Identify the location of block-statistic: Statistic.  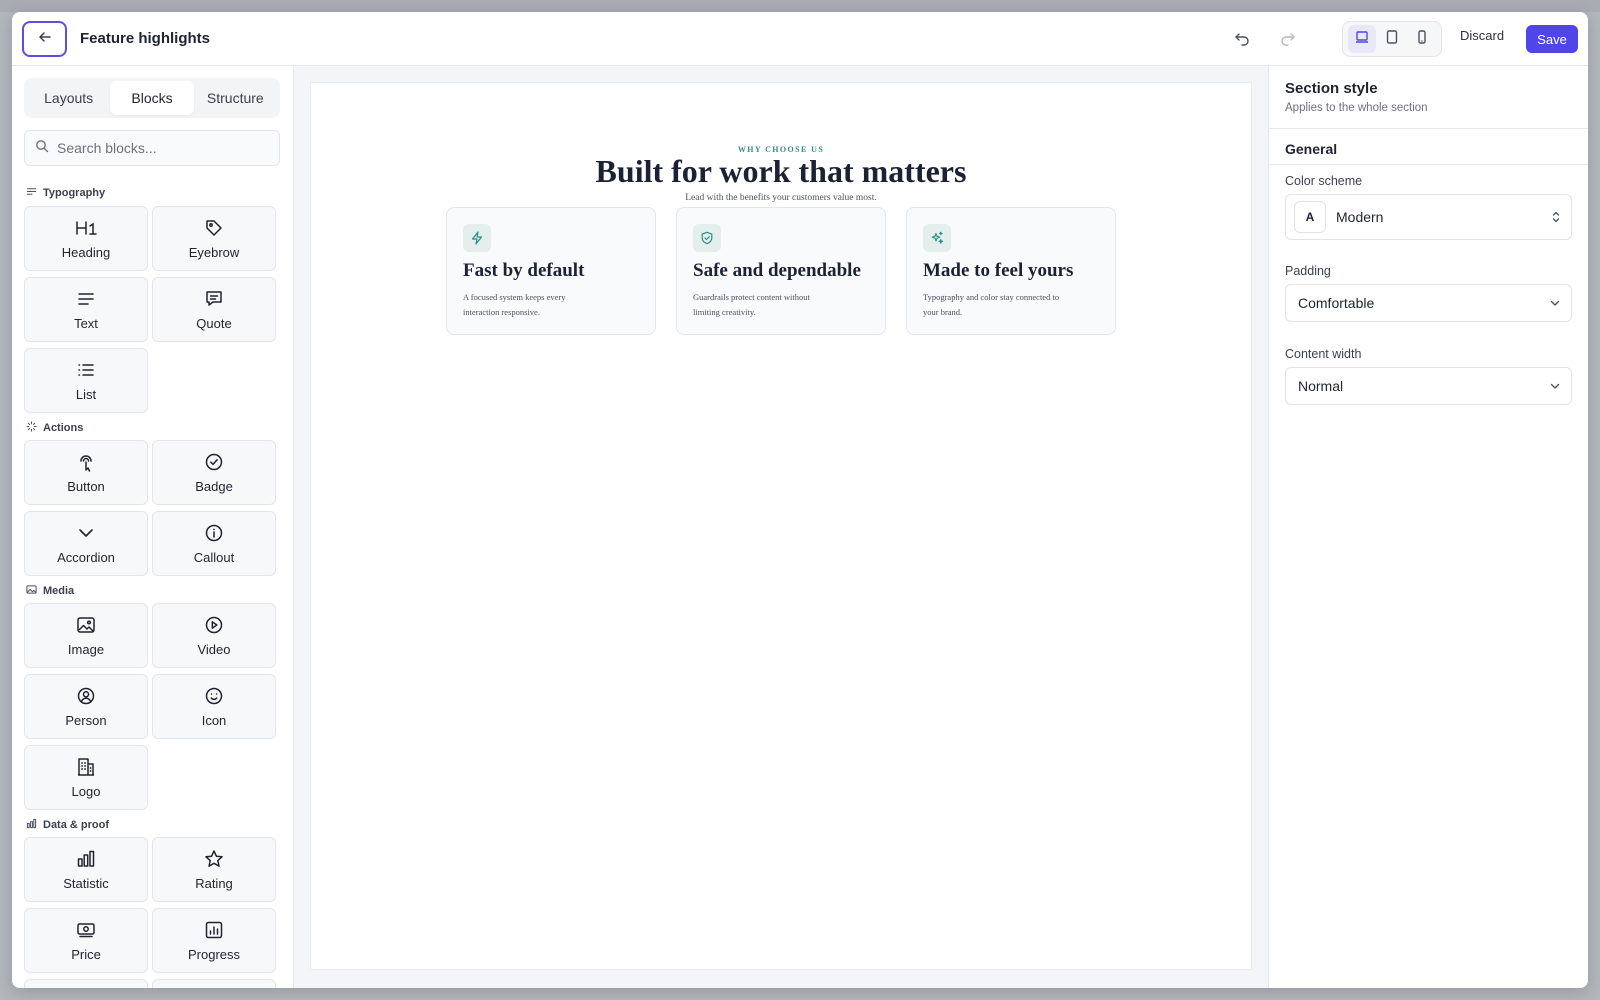
(86, 869).